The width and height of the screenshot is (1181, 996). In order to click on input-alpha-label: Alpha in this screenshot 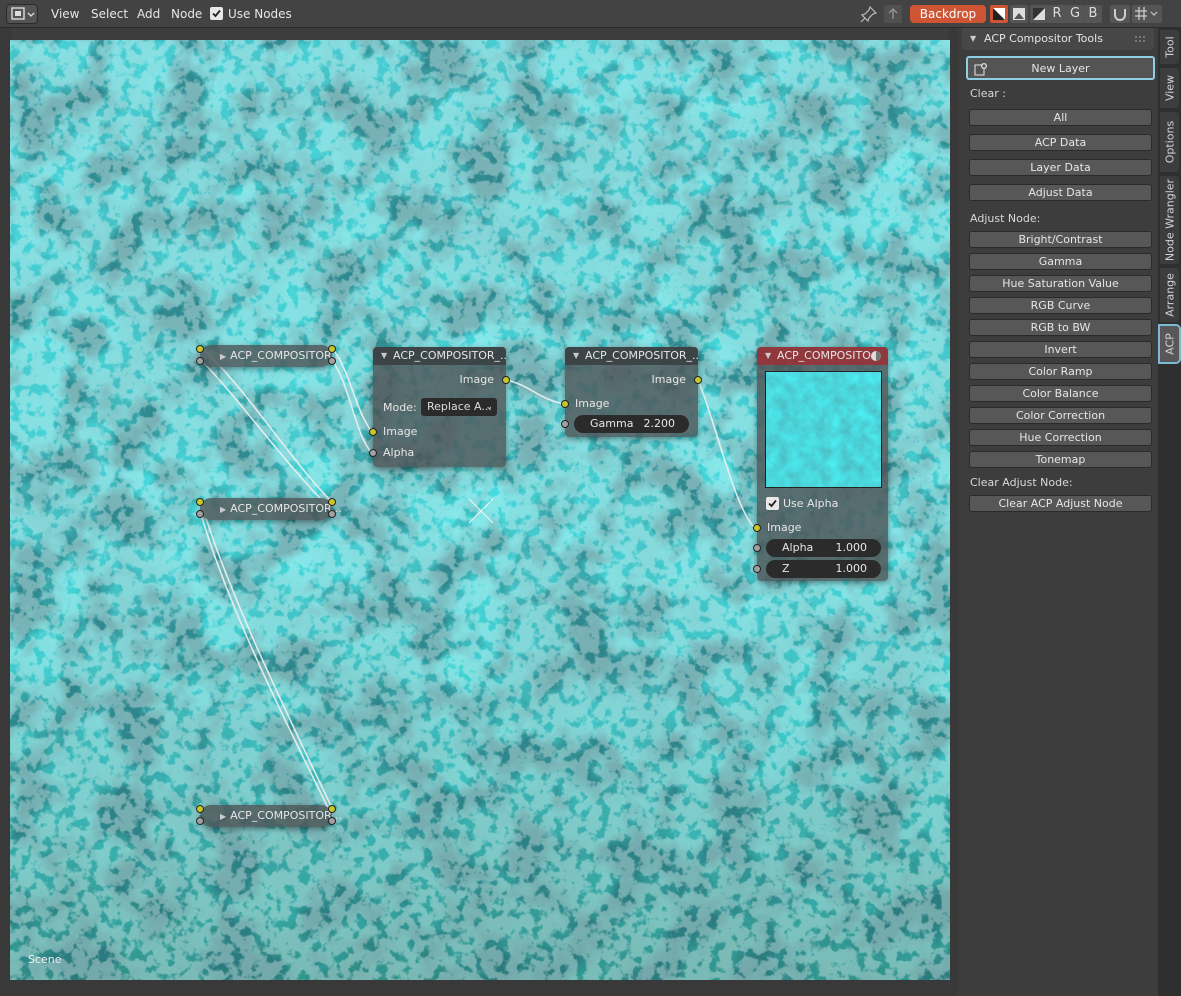, I will do `click(399, 452)`.